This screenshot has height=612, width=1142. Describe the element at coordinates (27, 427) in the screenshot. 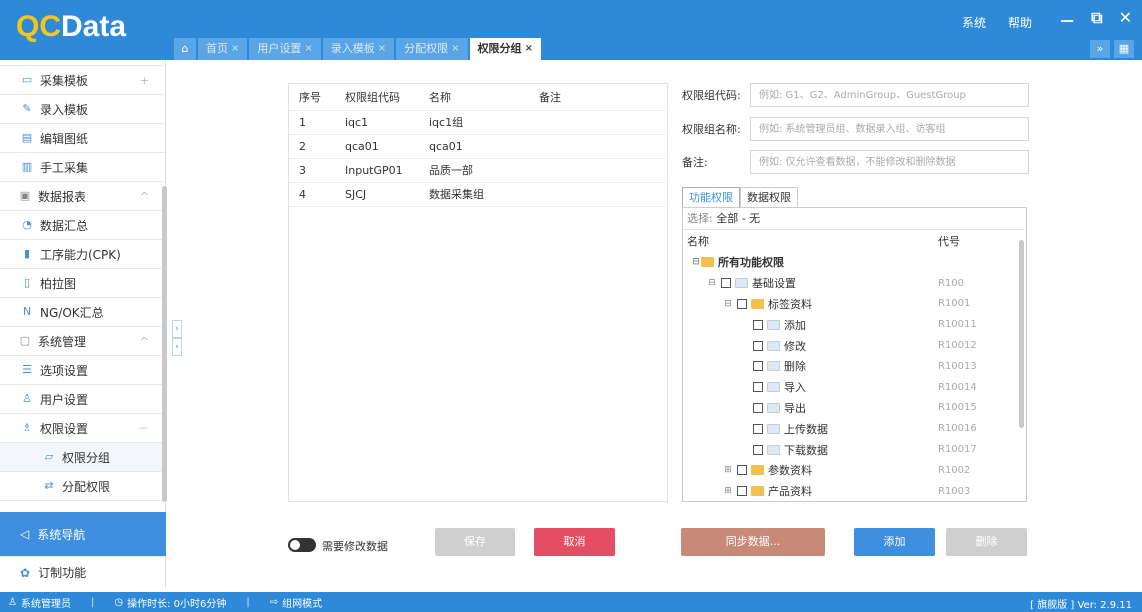

I see `users-icon: ♗` at that location.